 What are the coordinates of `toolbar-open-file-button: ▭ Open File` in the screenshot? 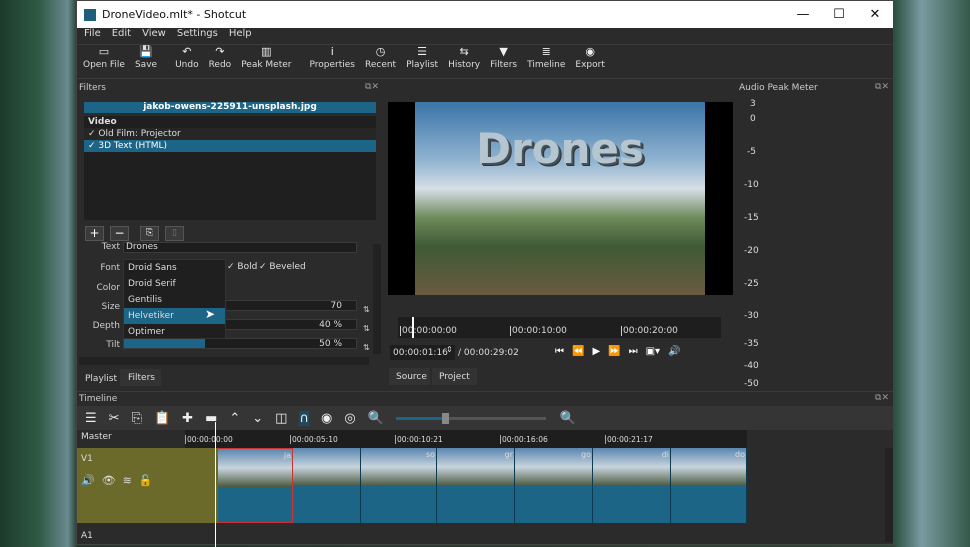 It's located at (104, 61).